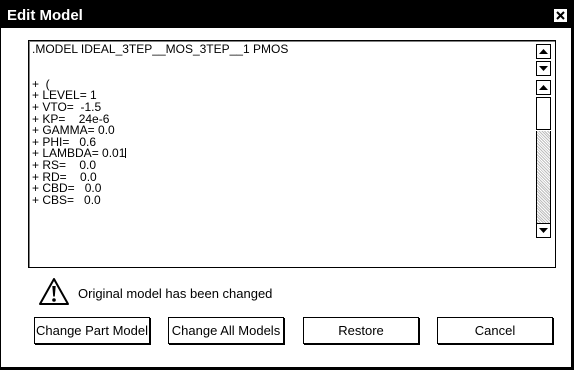 The width and height of the screenshot is (576, 373). I want to click on cancel-button: Cancel, so click(495, 330).